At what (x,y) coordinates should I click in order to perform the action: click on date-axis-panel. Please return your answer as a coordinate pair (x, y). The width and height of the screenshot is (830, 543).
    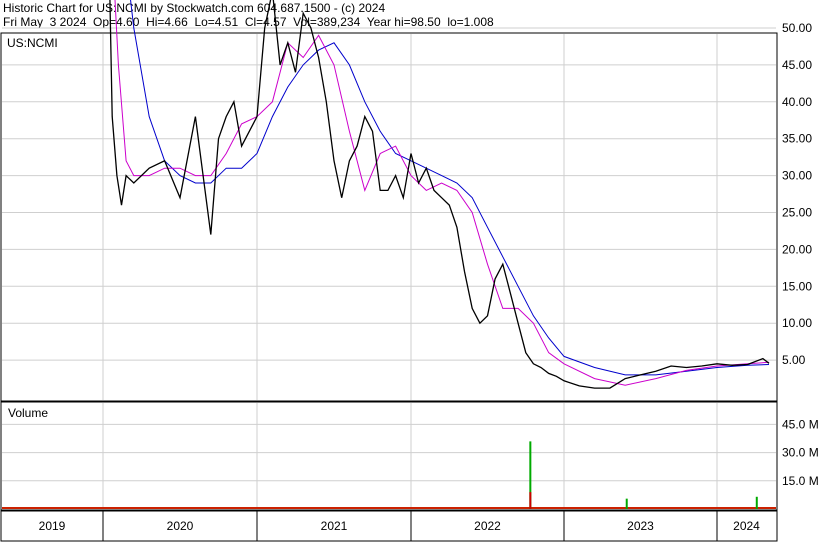
    Looking at the image, I should click on (389, 526).